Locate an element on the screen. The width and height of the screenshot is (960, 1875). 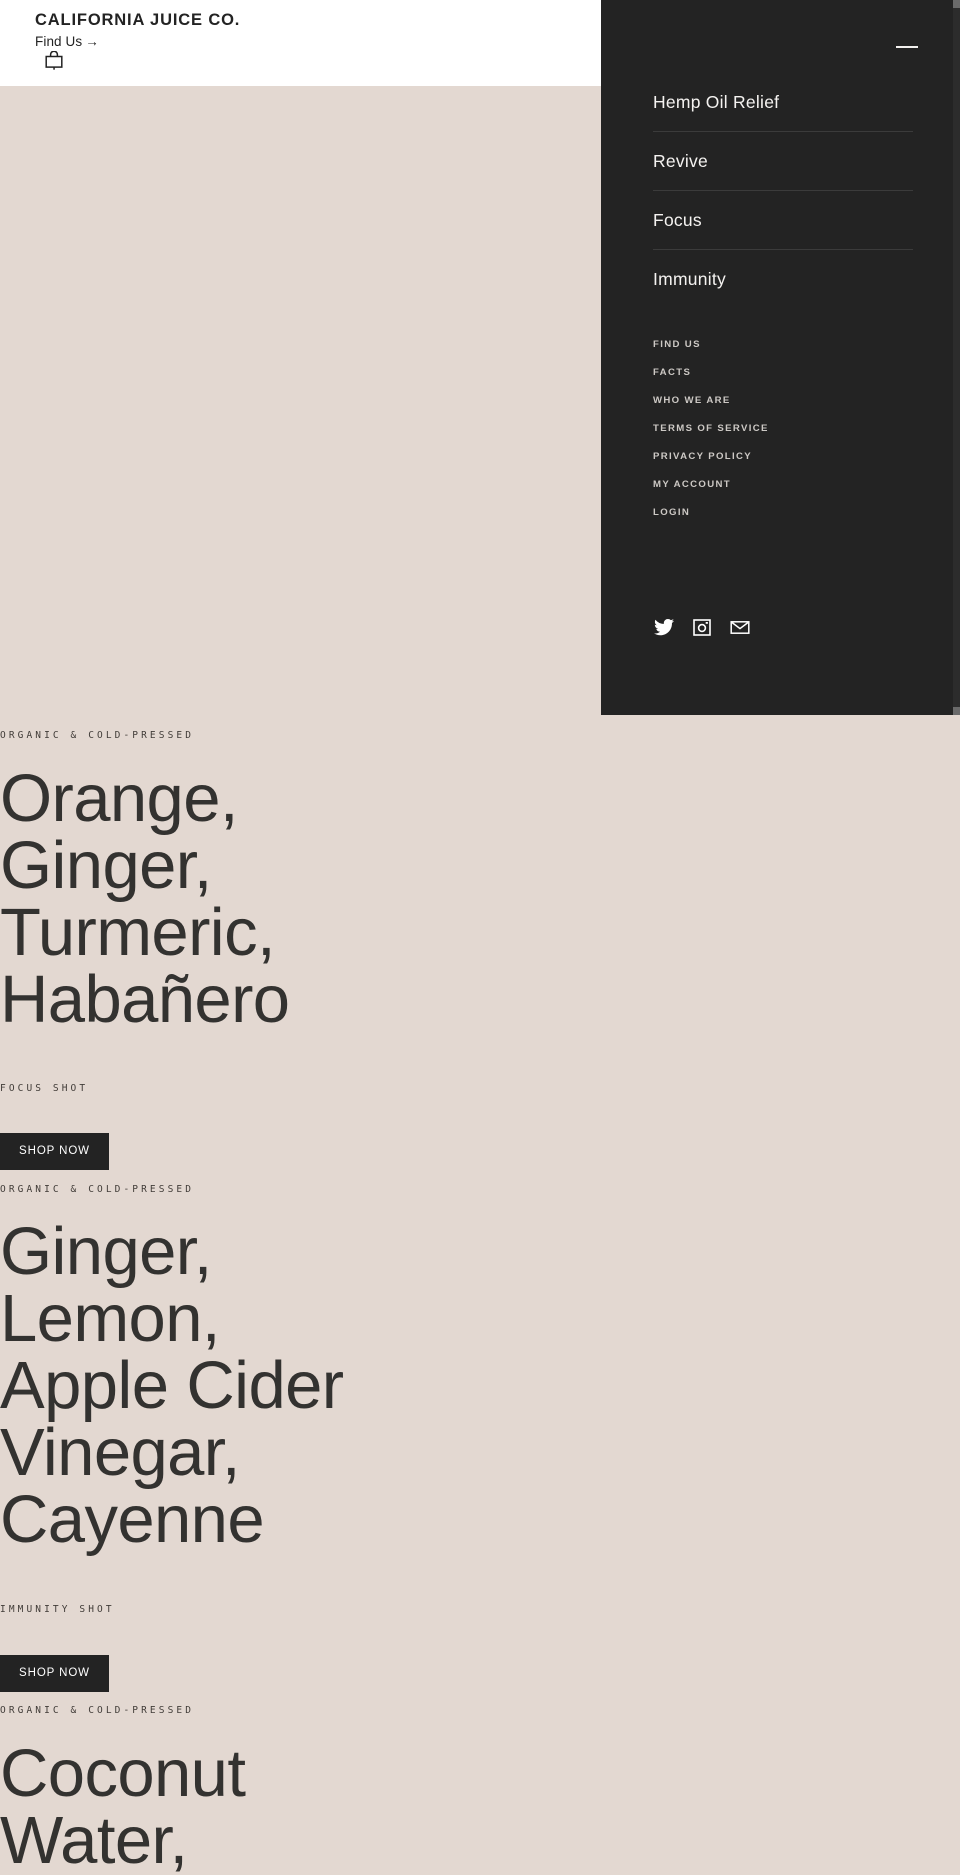
shopping-bag-icon is located at coordinates (54, 60).